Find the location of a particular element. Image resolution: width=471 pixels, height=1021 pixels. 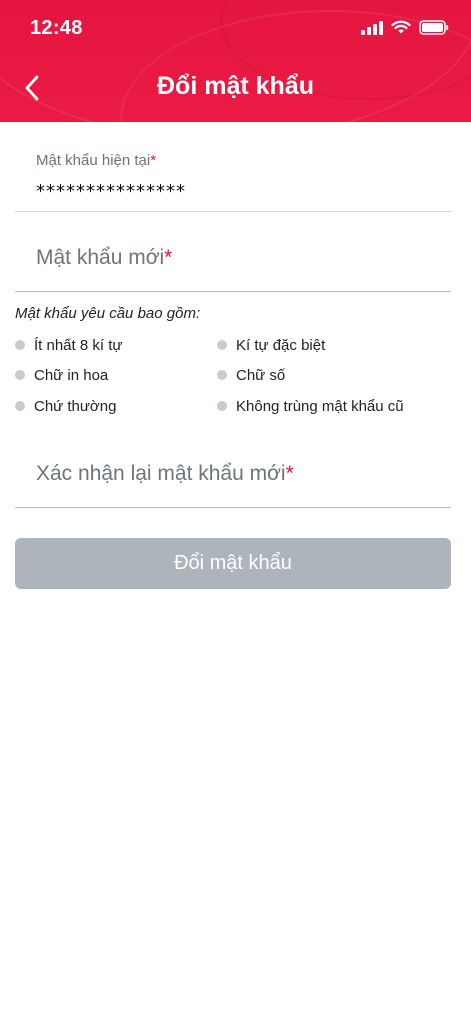

current-password-label-text: Mật khẩu hiện tại is located at coordinates (93, 160).